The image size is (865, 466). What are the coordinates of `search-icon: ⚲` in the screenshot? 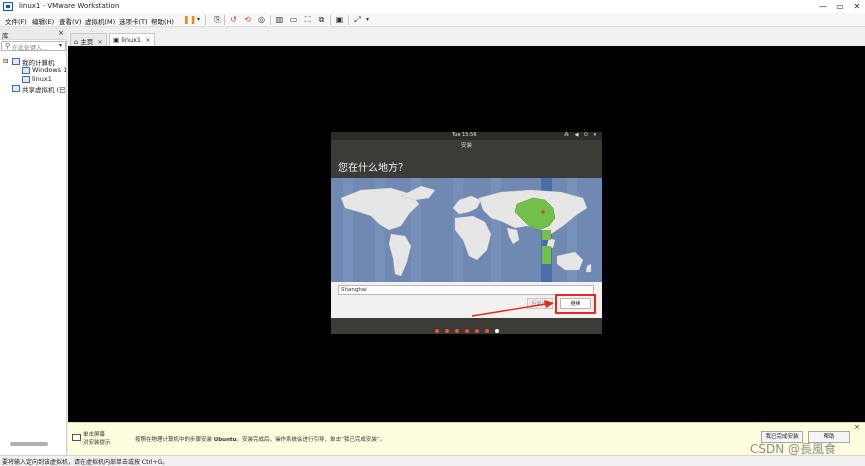 It's located at (8, 46).